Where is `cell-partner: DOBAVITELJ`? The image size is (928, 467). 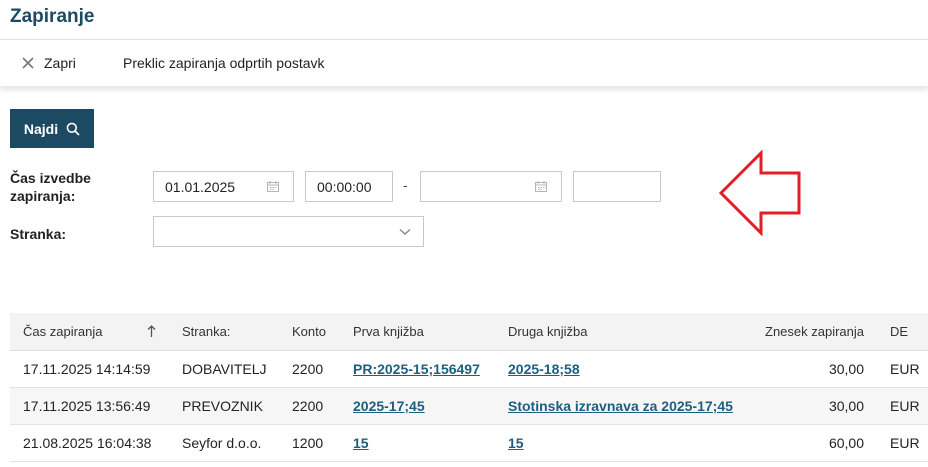 cell-partner: DOBAVITELJ is located at coordinates (224, 369).